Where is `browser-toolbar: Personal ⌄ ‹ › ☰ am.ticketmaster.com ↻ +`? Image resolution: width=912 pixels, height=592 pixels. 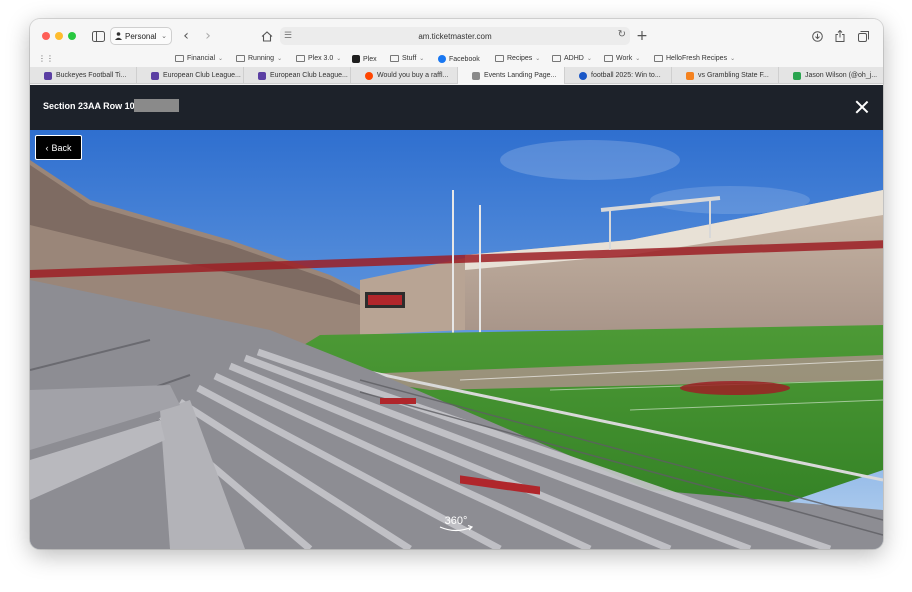 browser-toolbar: Personal ⌄ ‹ › ☰ am.ticketmaster.com ↻ + is located at coordinates (456, 36).